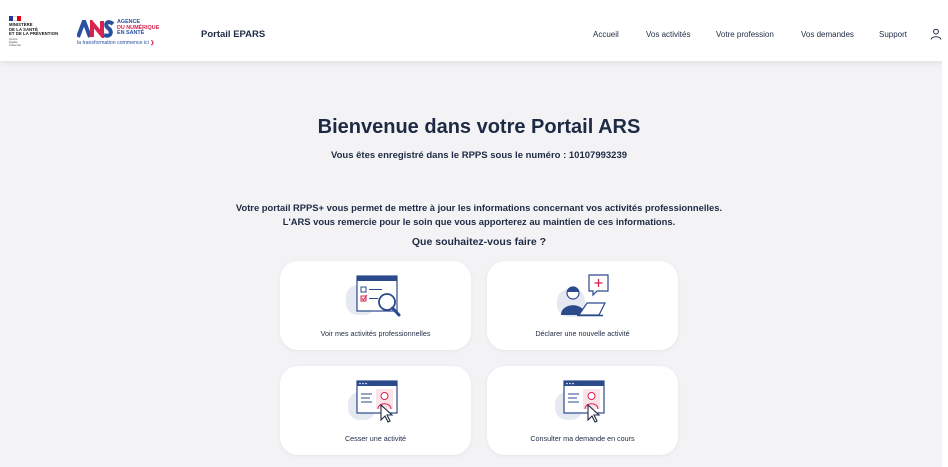 The height and width of the screenshot is (467, 948). I want to click on card-declare-activity: Déclarer une nouvelle activité, so click(582, 305).